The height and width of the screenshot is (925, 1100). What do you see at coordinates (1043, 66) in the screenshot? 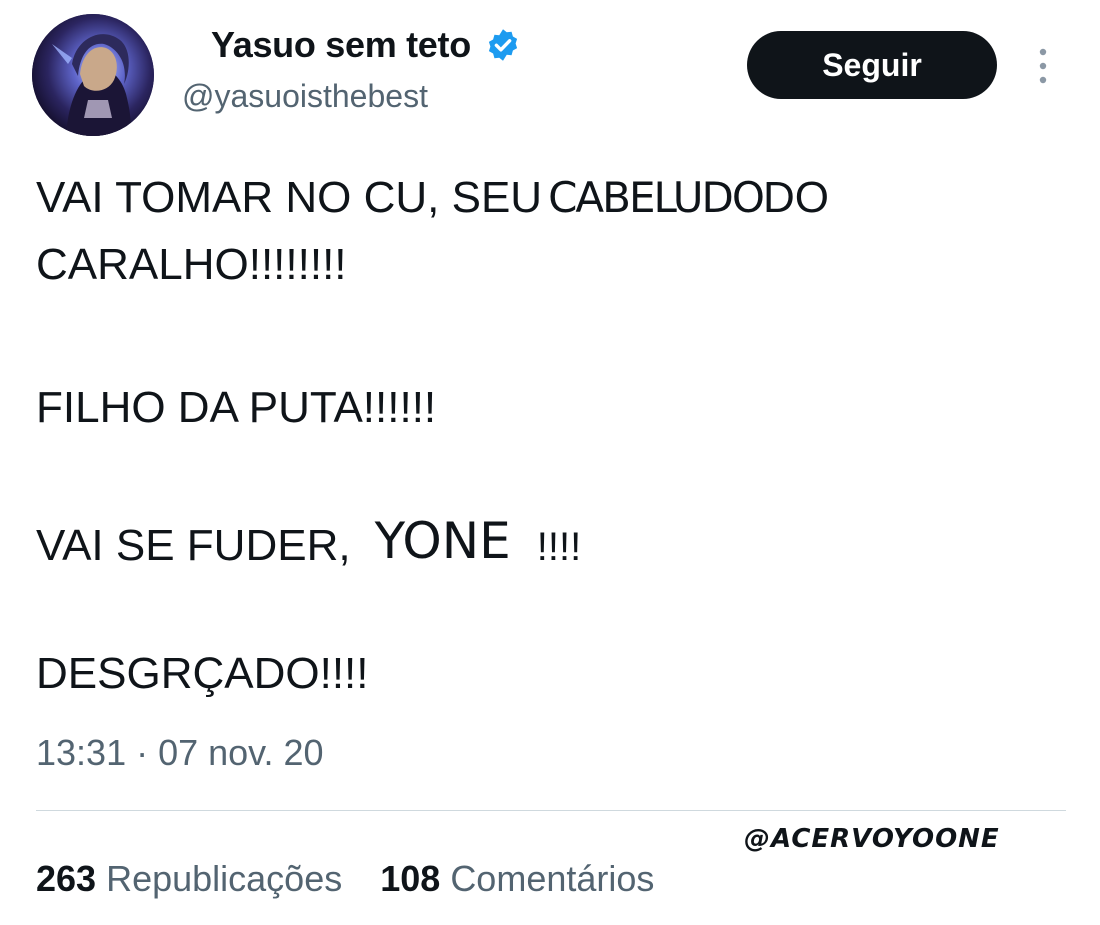
I see `more-vertical-icon` at bounding box center [1043, 66].